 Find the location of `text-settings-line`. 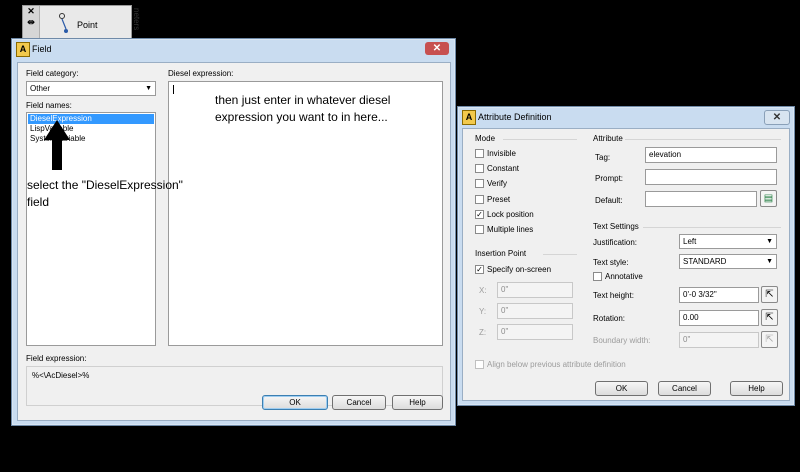

text-settings-line is located at coordinates (712, 227).